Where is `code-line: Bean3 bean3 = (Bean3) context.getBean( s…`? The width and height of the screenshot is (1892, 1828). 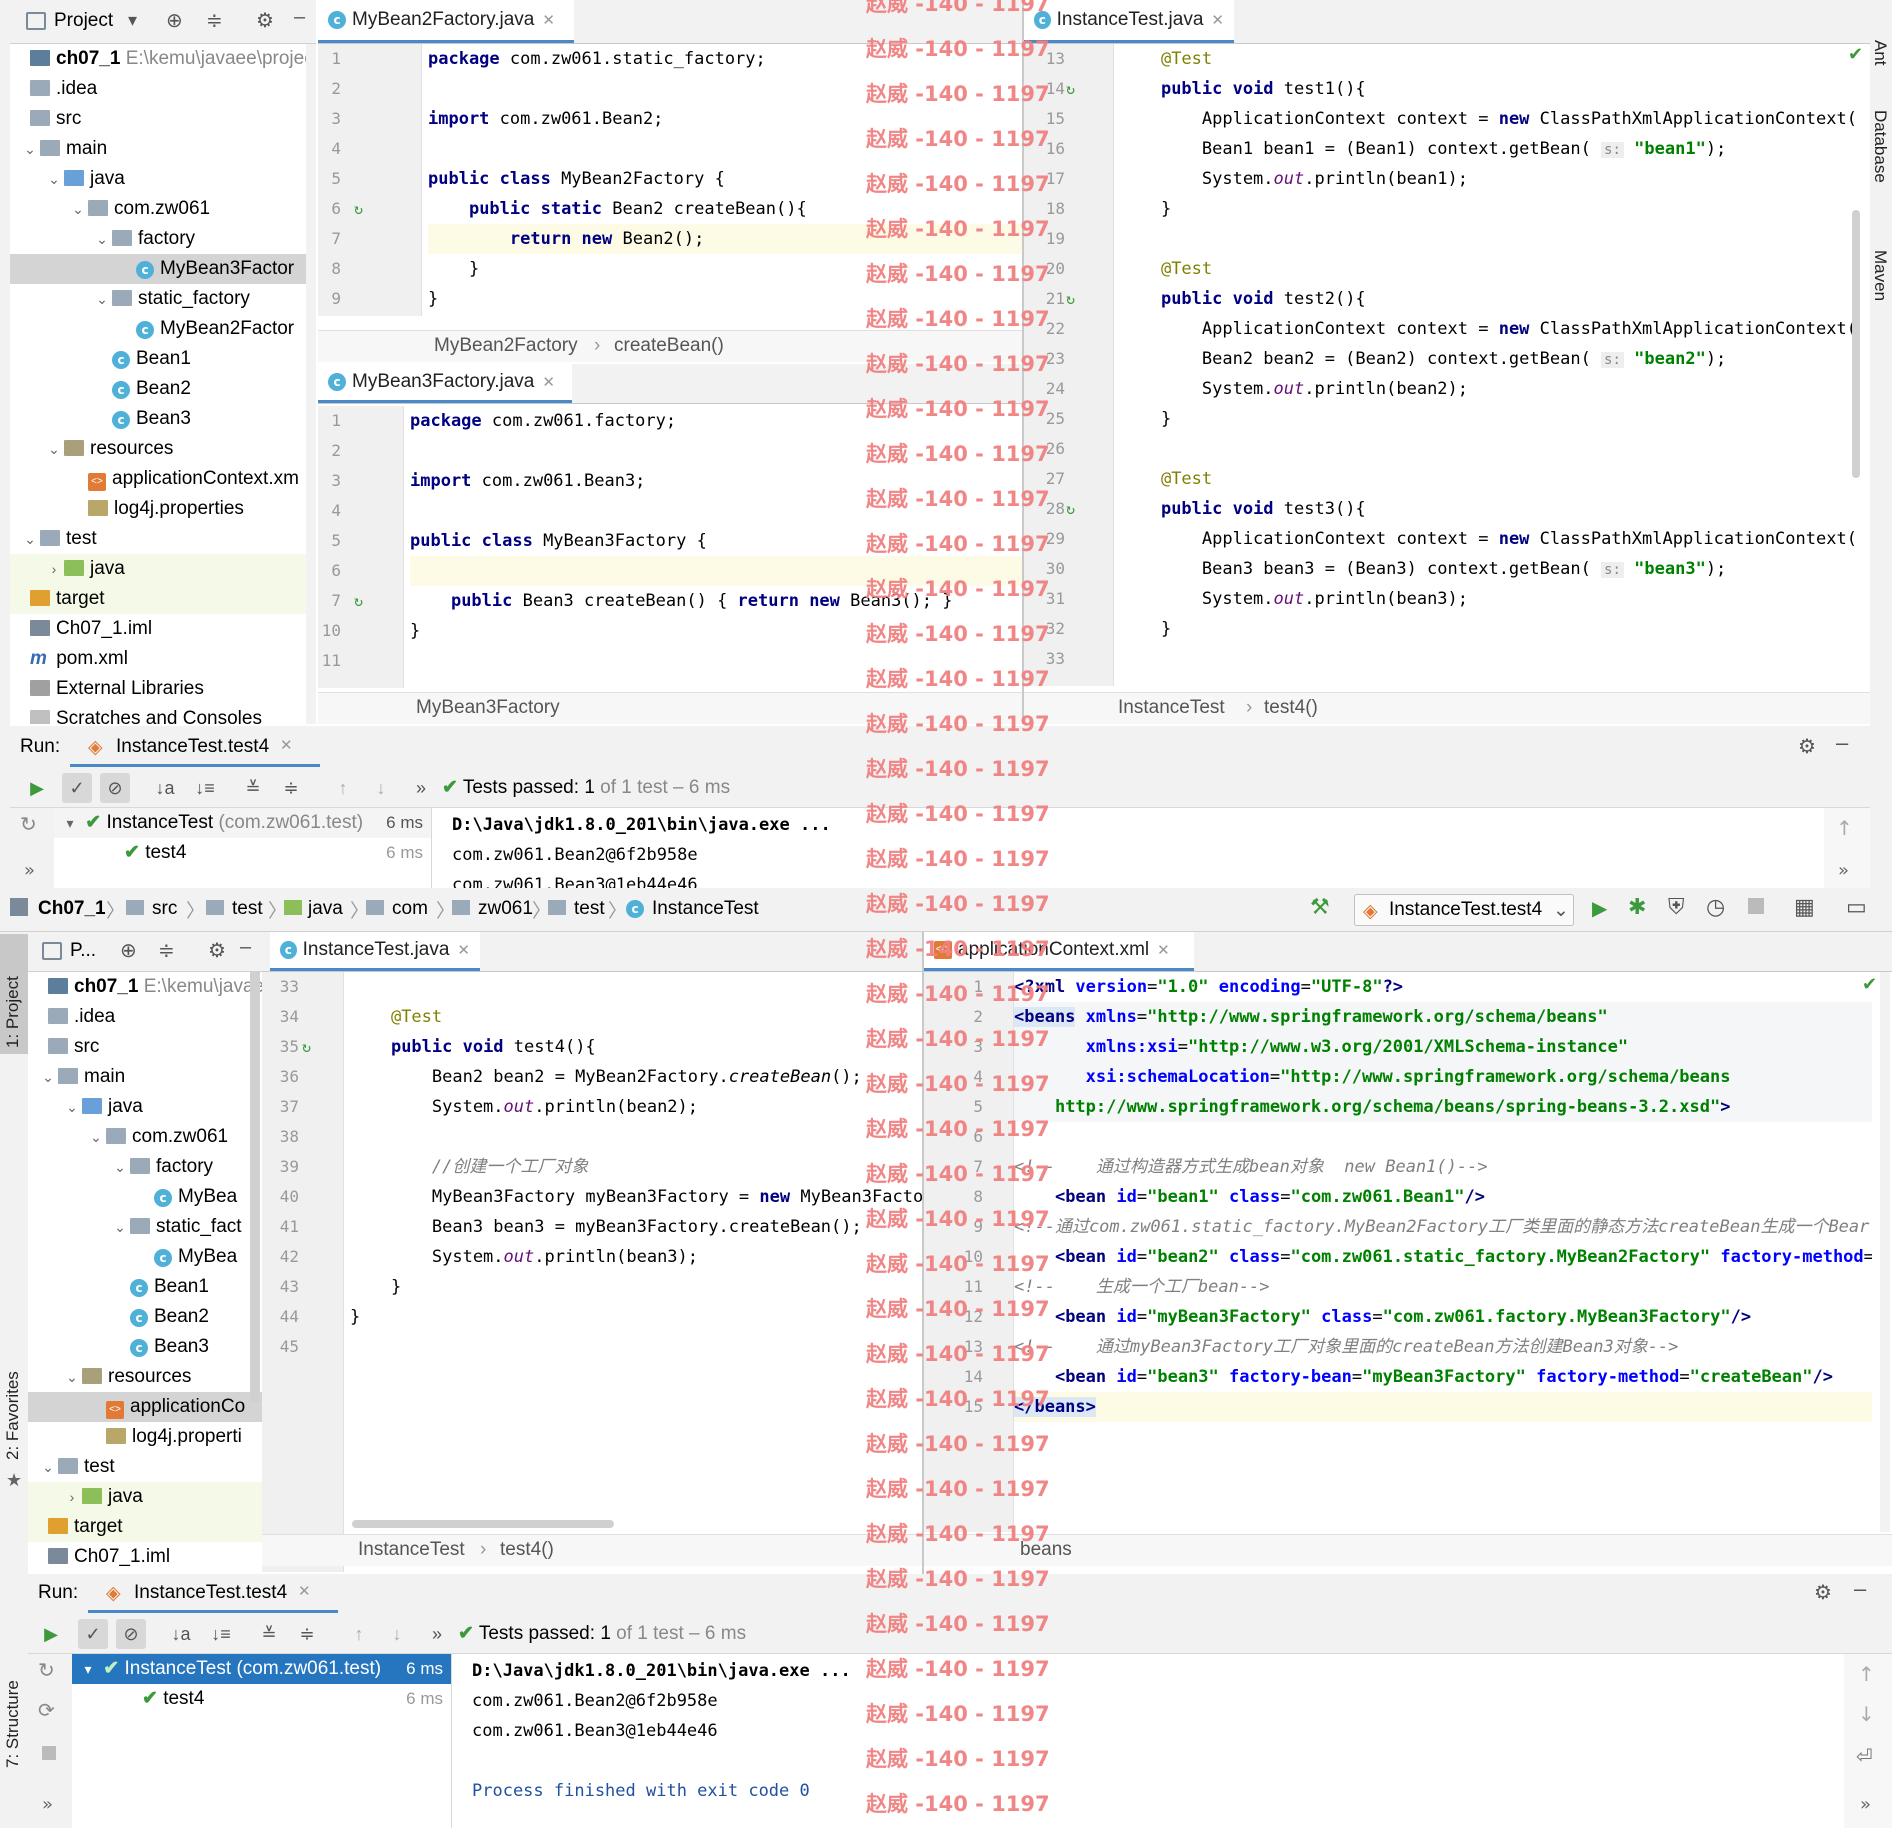
code-line: Bean3 bean3 = (Bean3) context.getBean( s… is located at coordinates (1423, 569).